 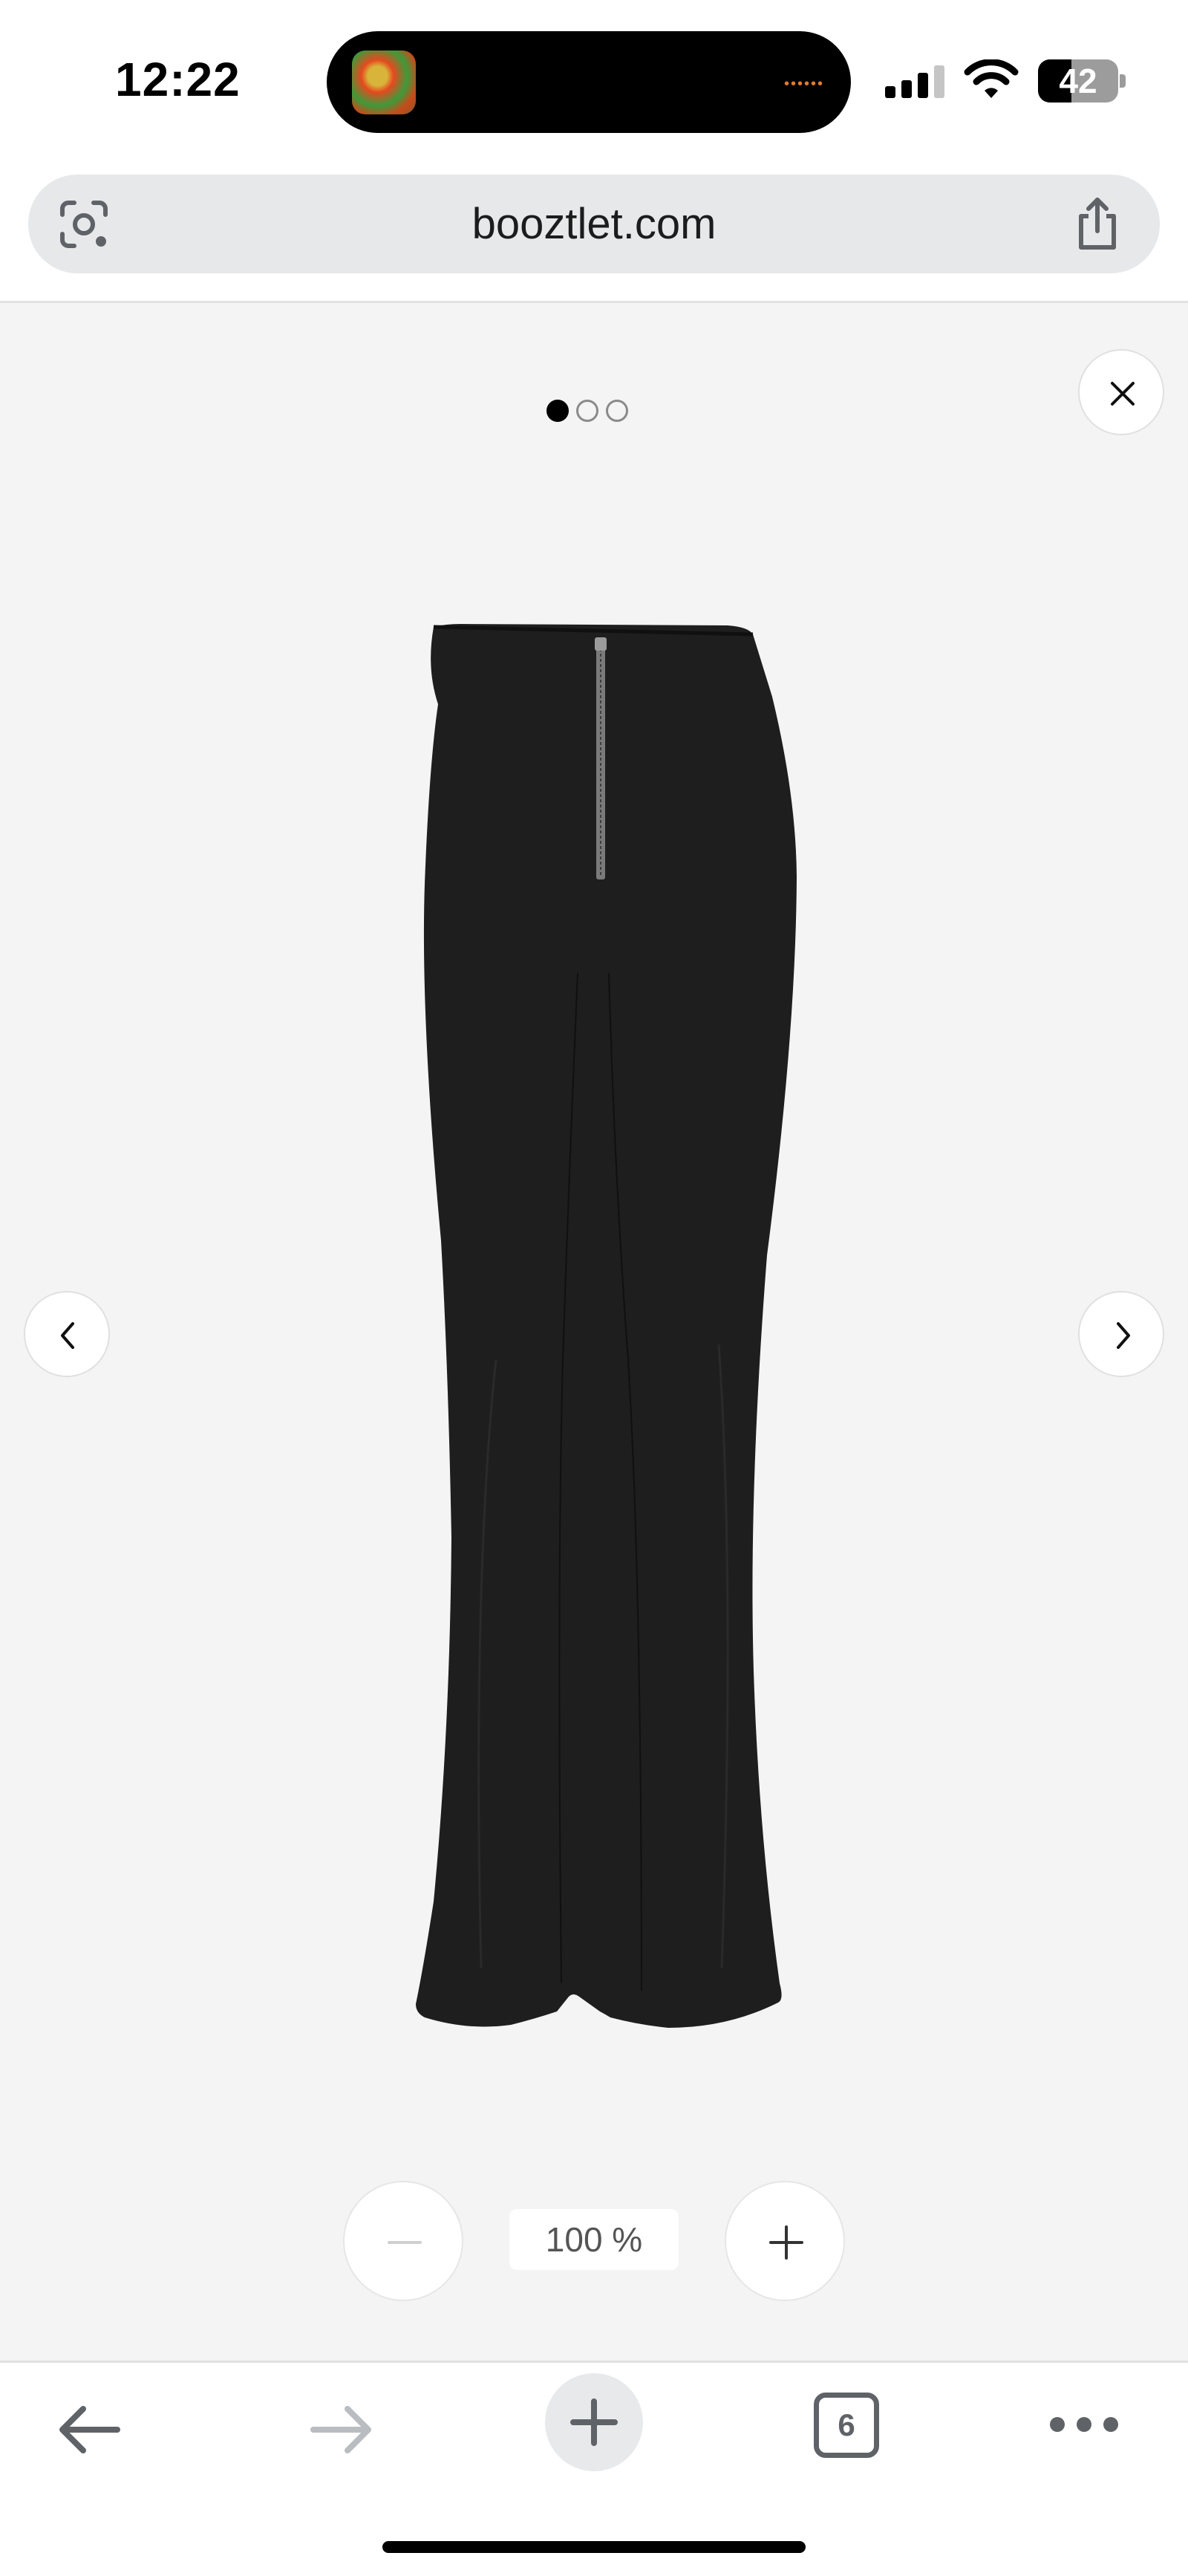 I want to click on zoom-in-button, so click(x=785, y=2241).